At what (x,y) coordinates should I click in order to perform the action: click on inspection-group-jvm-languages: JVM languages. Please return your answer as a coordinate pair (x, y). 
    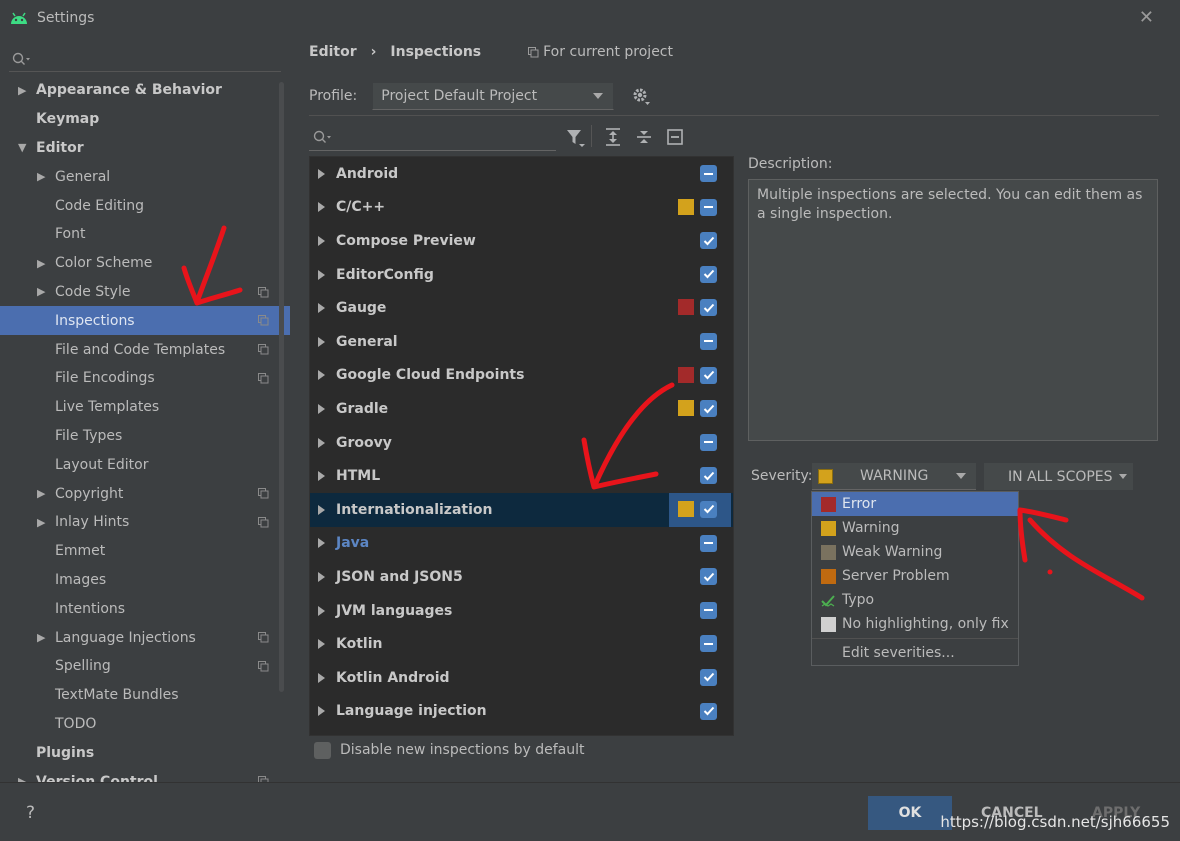
    Looking at the image, I should click on (521, 611).